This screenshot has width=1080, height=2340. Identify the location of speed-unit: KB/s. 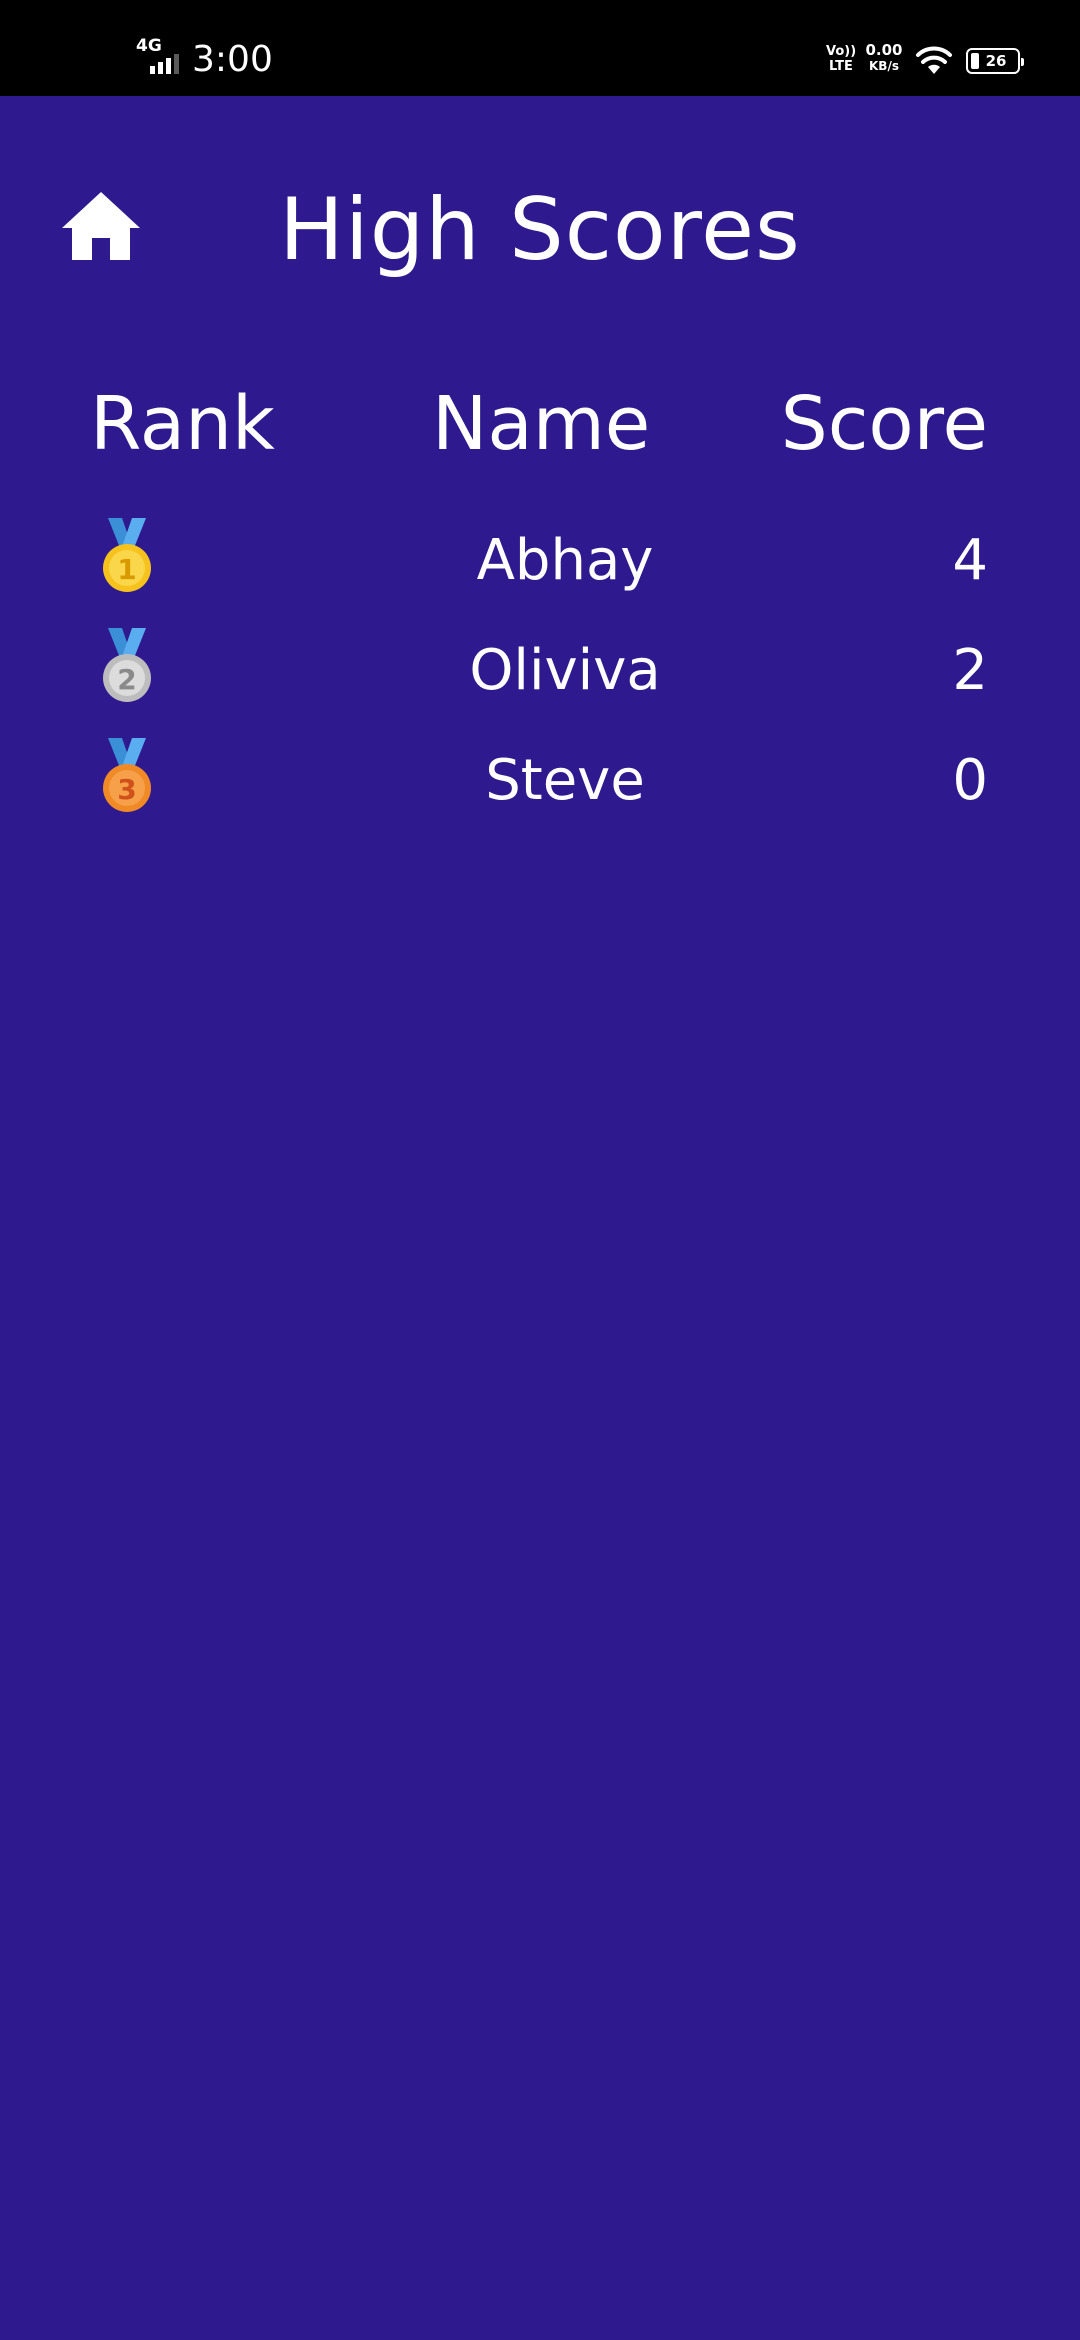
(884, 66).